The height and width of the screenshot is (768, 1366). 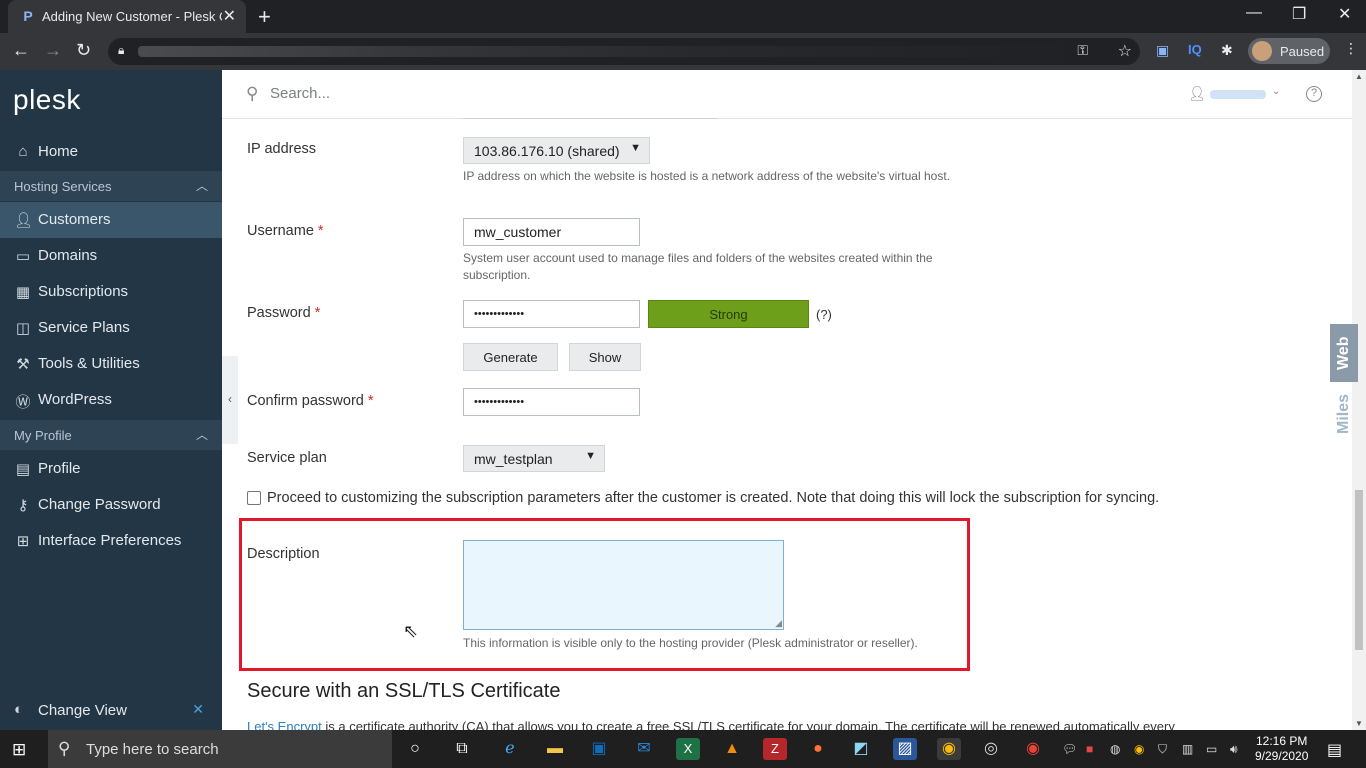 I want to click on tray-icon: ◍, so click(x=1115, y=749).